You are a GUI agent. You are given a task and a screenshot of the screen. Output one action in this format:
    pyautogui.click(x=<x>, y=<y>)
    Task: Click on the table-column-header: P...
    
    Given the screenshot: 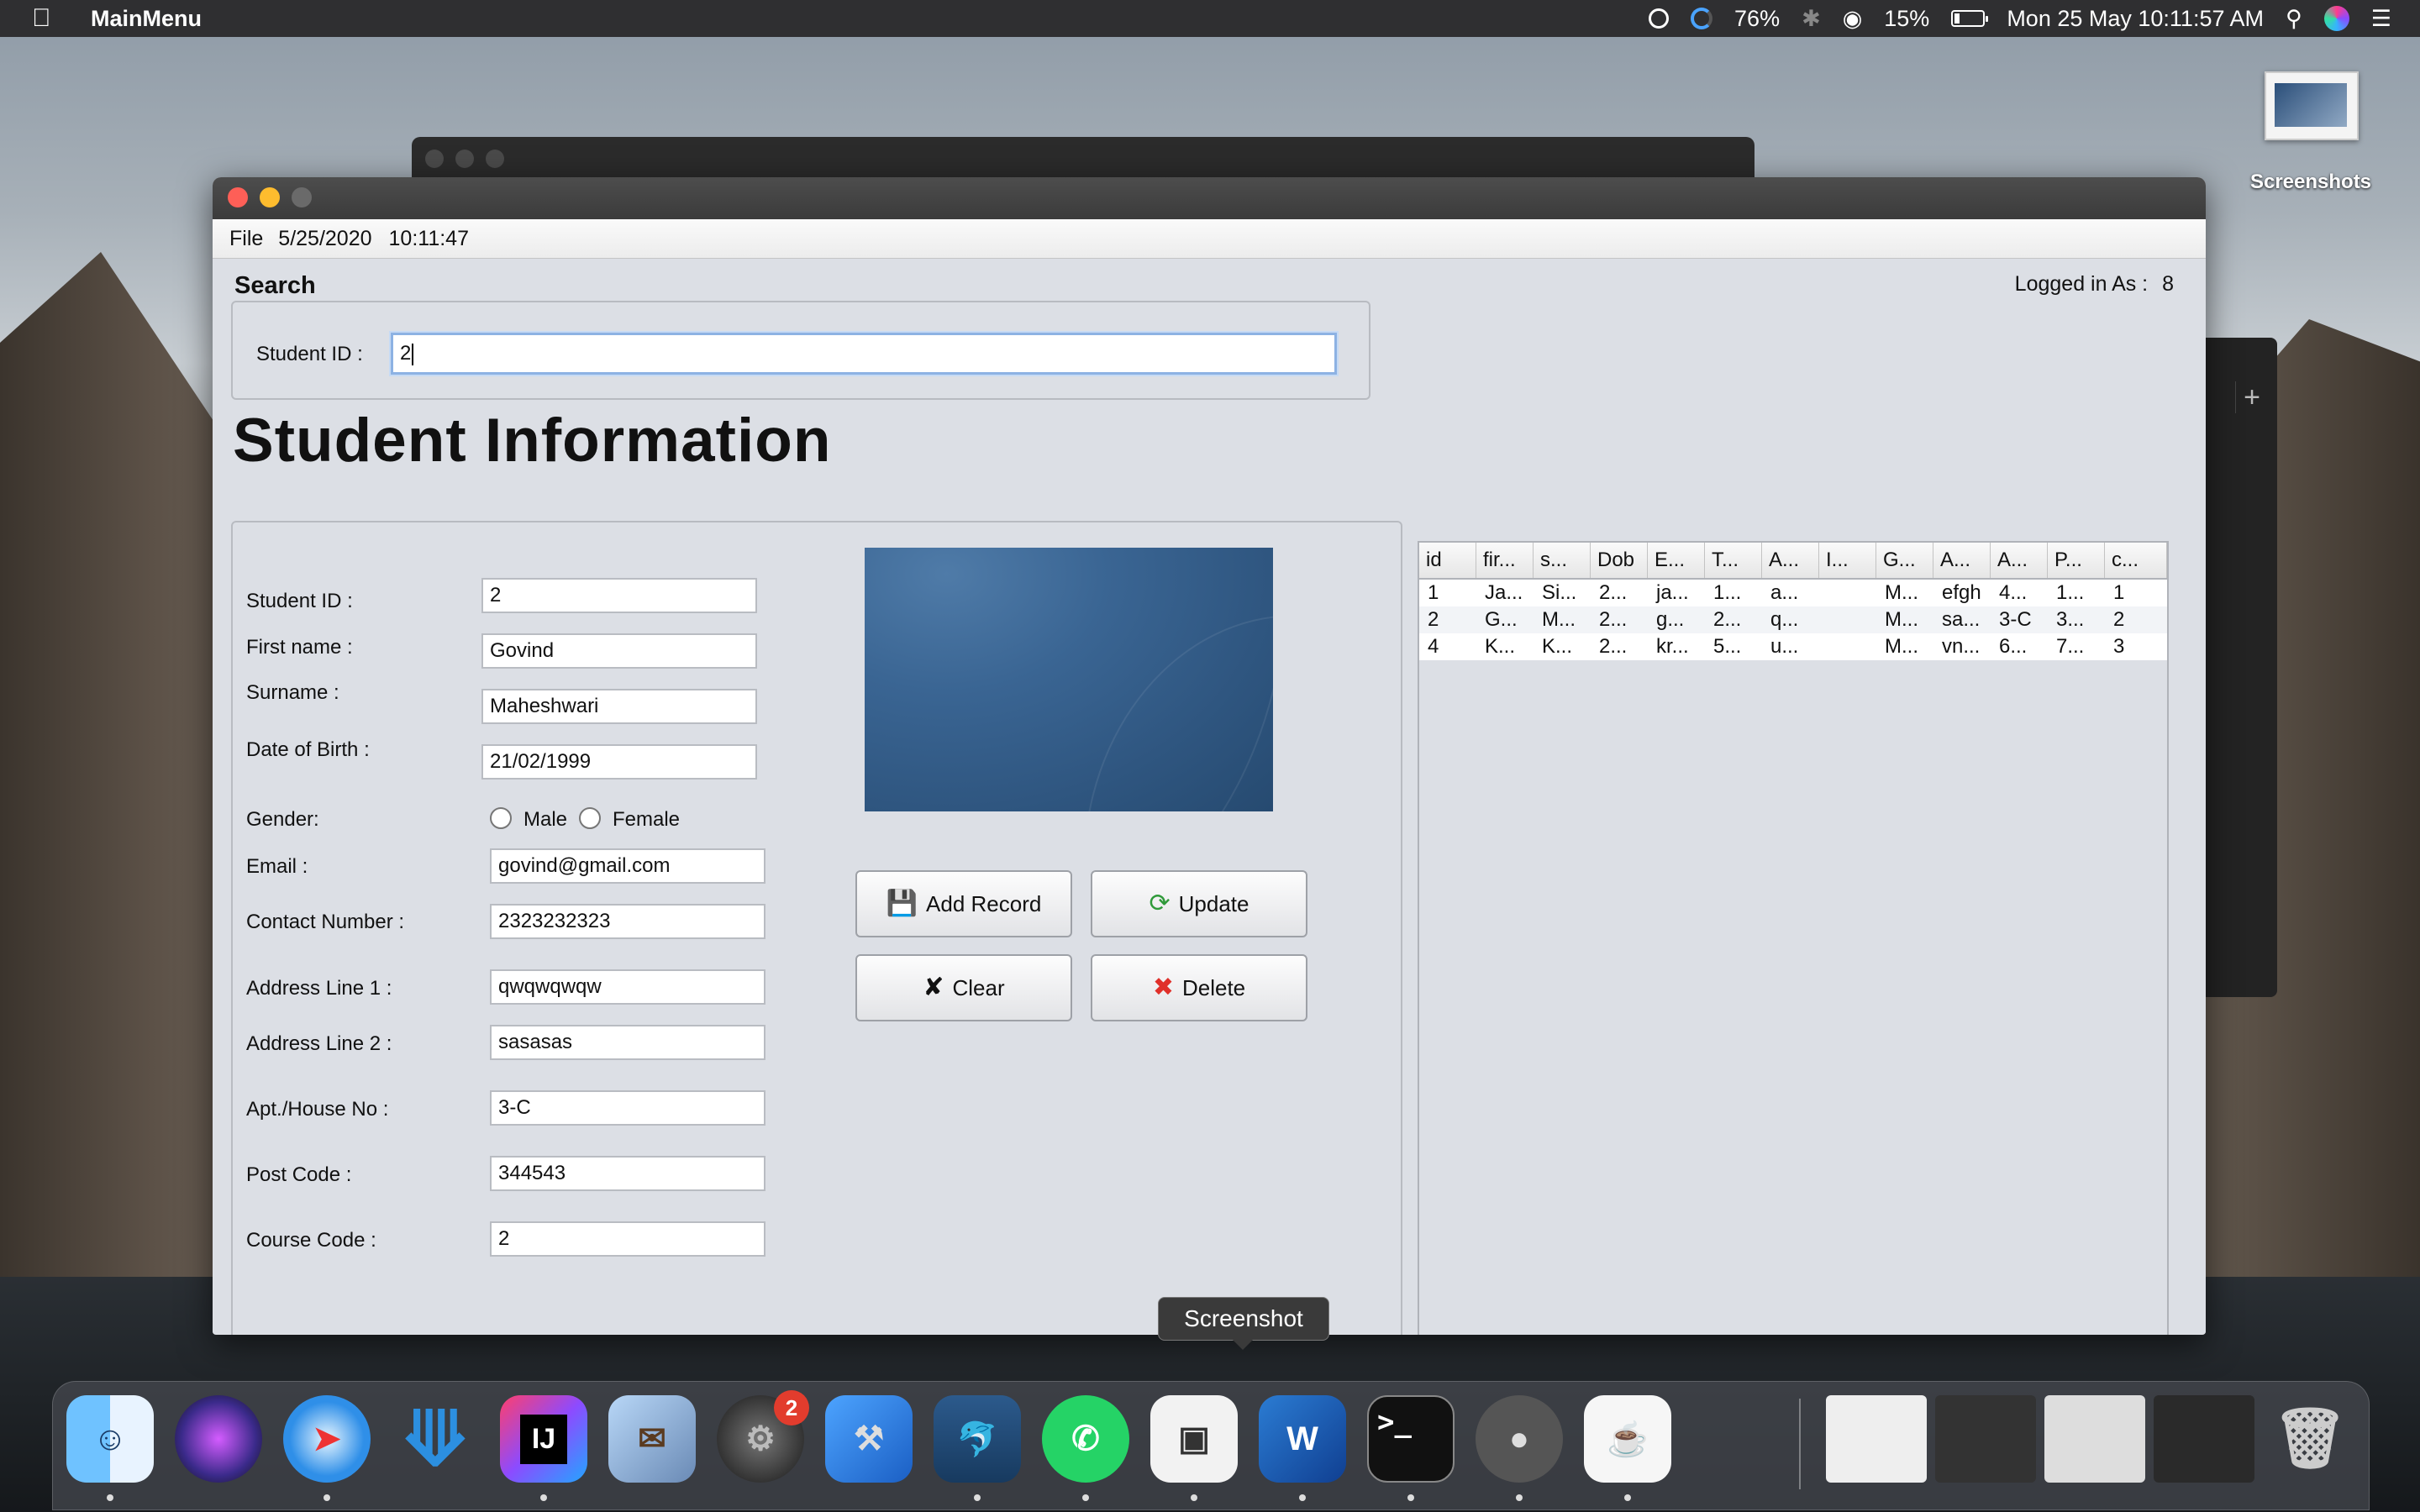 What is the action you would take?
    pyautogui.click(x=2076, y=560)
    